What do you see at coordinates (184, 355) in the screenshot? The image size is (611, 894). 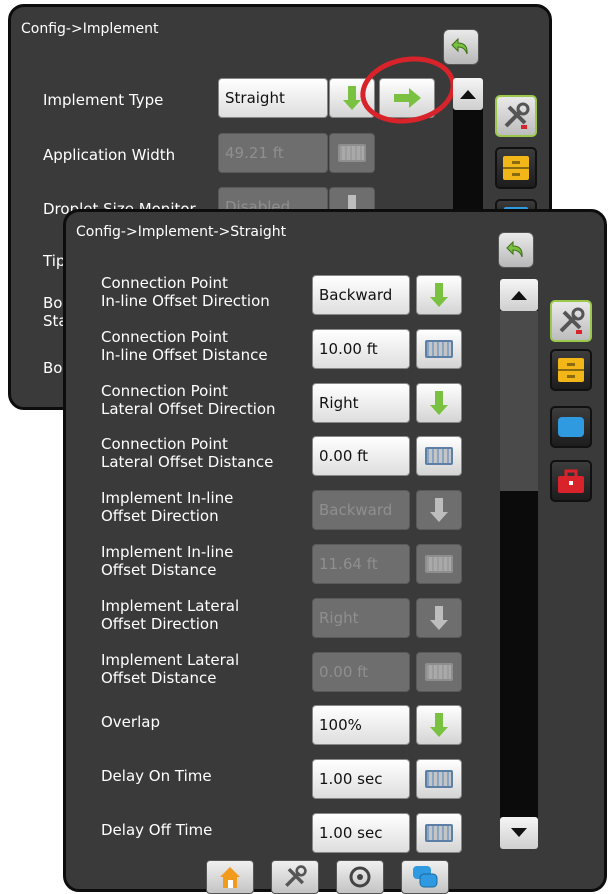 I see `setting-label-line2: In-line Offset Distance` at bounding box center [184, 355].